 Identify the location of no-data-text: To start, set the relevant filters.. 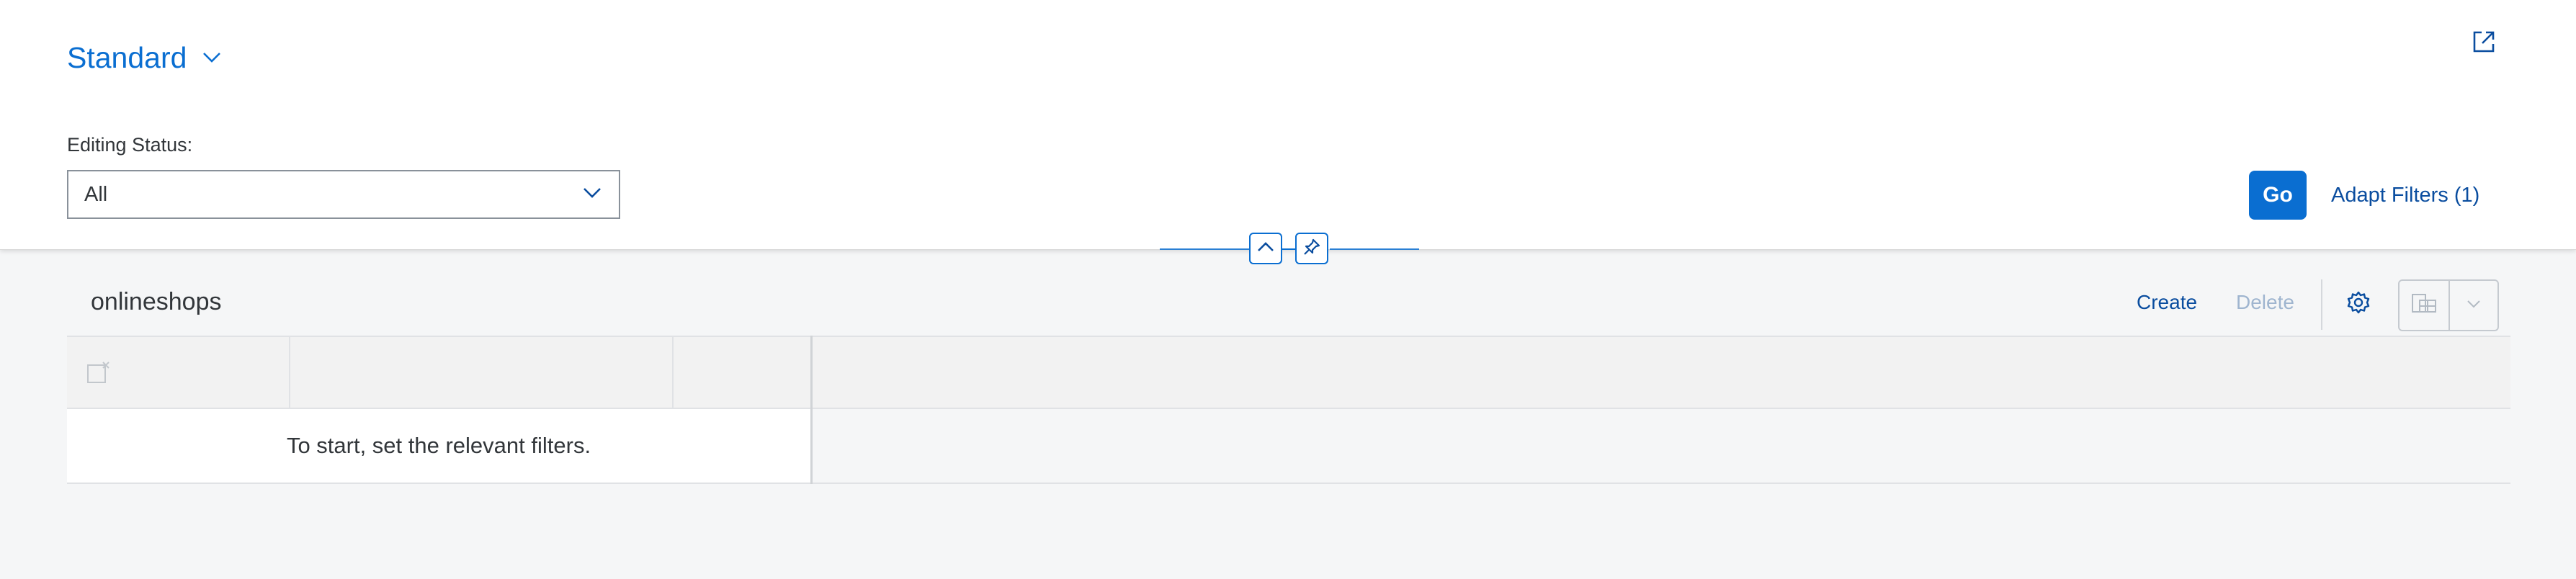
(439, 446).